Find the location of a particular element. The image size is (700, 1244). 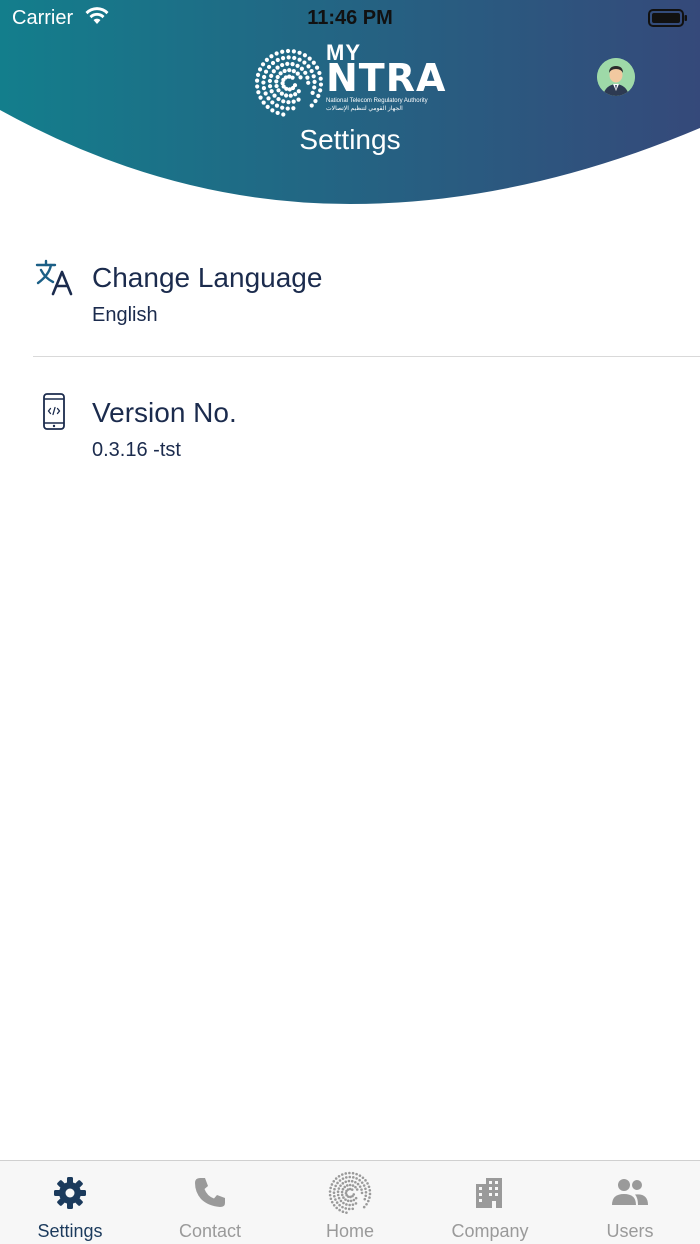

tab-settings: Settings is located at coordinates (70, 1202).